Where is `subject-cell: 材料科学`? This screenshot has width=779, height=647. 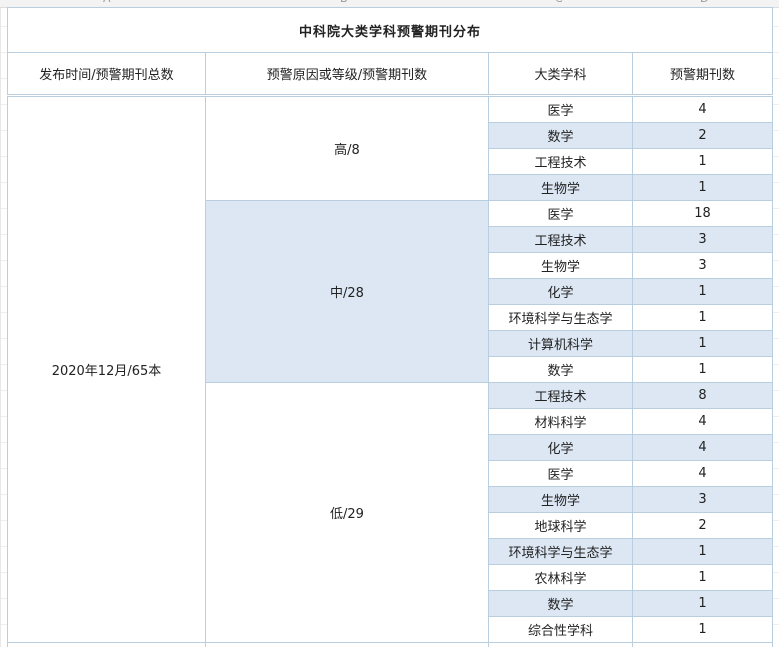
subject-cell: 材料科学 is located at coordinates (560, 421).